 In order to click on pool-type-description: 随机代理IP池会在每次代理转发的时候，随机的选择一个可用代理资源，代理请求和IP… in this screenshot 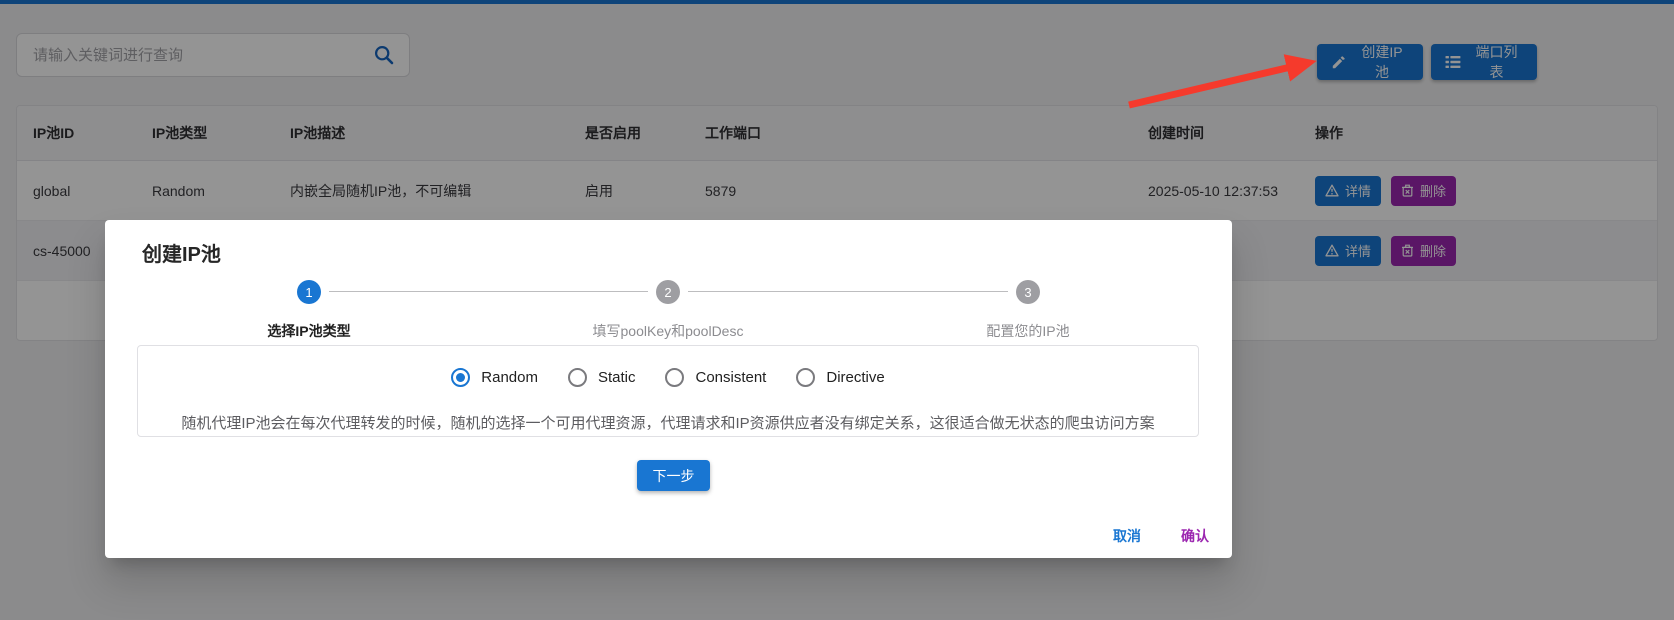, I will do `click(668, 423)`.